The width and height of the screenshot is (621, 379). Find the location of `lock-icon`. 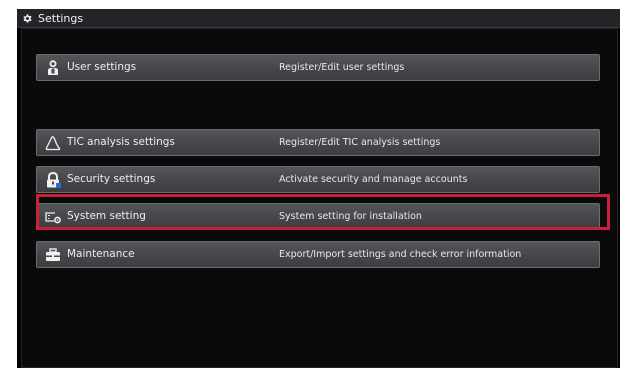

lock-icon is located at coordinates (54, 180).